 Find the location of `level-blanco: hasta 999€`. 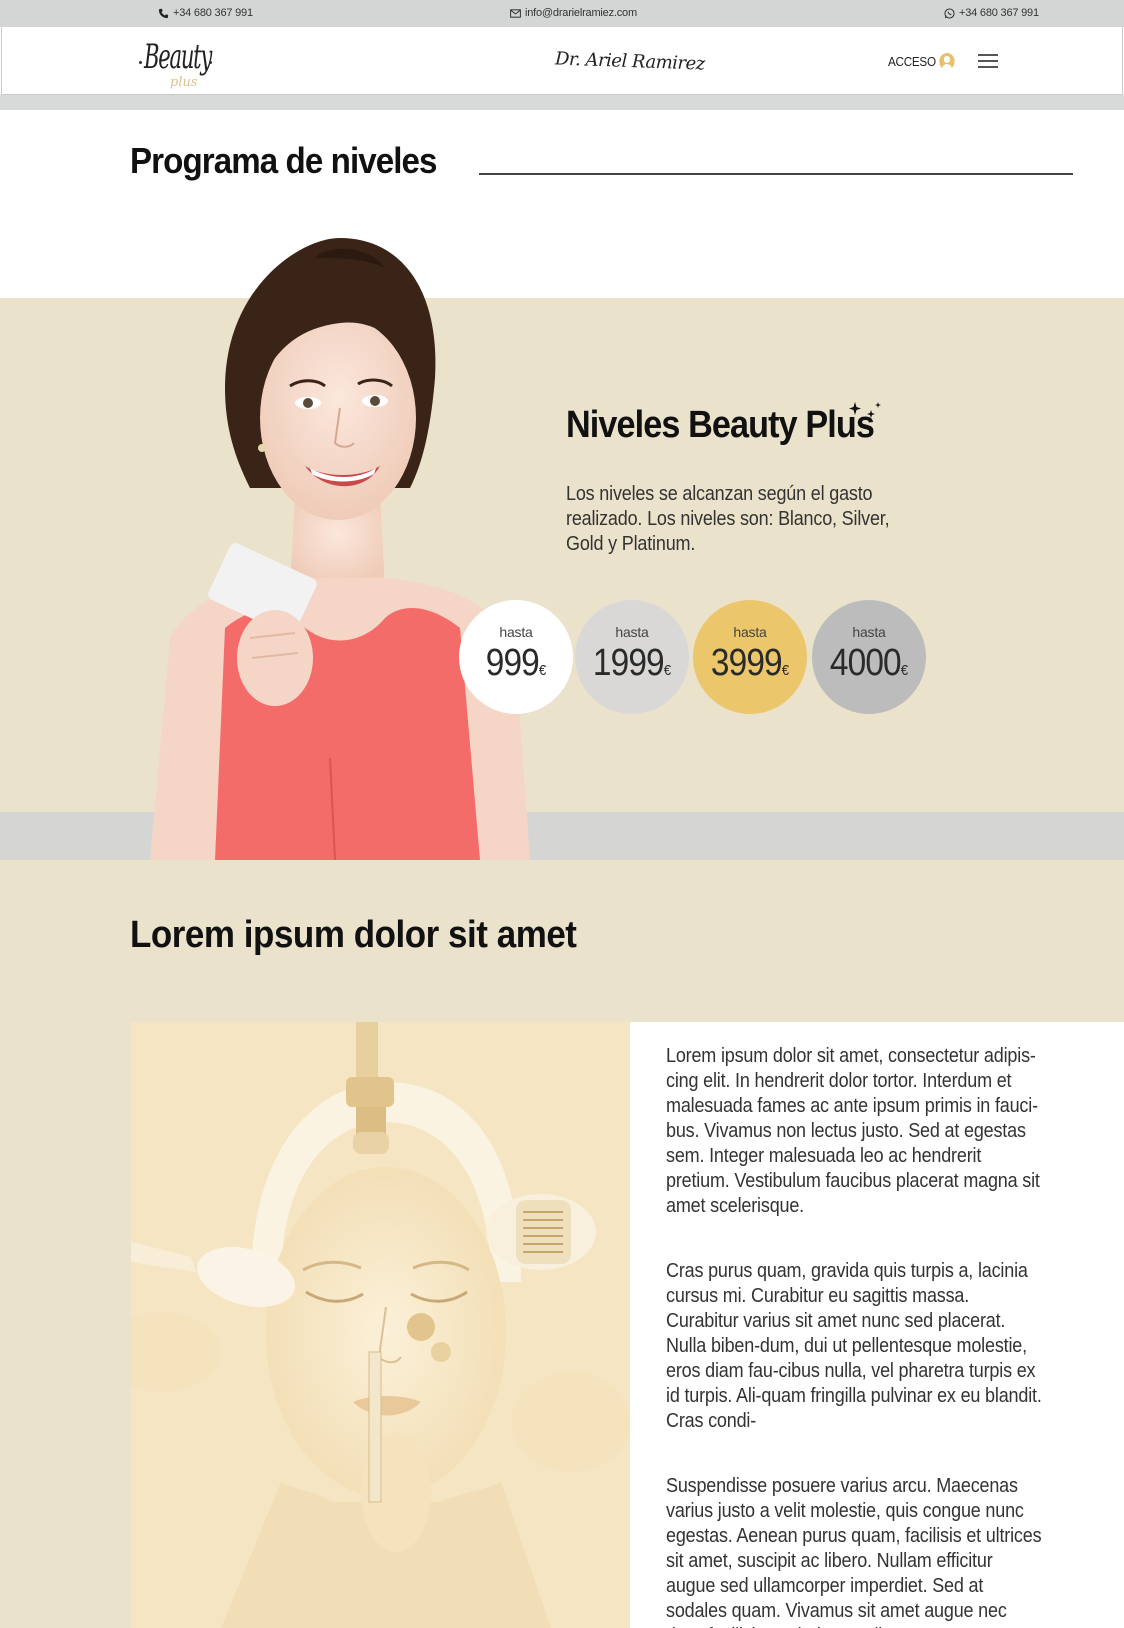

level-blanco: hasta 999€ is located at coordinates (516, 657).